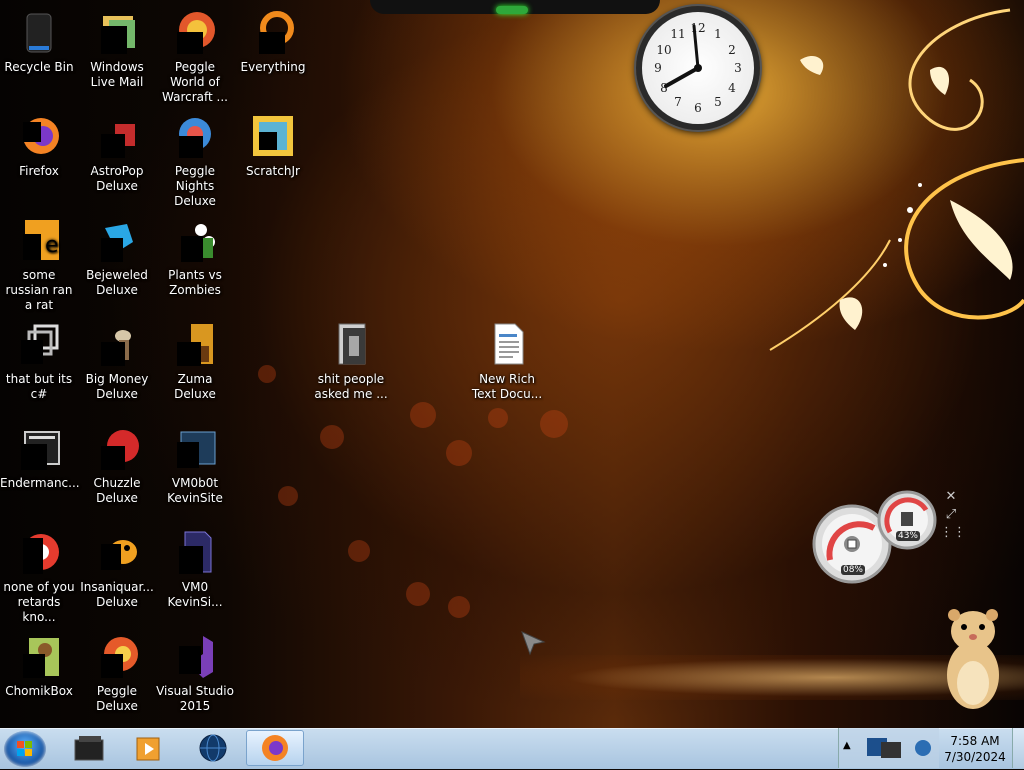 This screenshot has height=770, width=1024. Describe the element at coordinates (951, 497) in the screenshot. I see `close-icon: ✕` at that location.